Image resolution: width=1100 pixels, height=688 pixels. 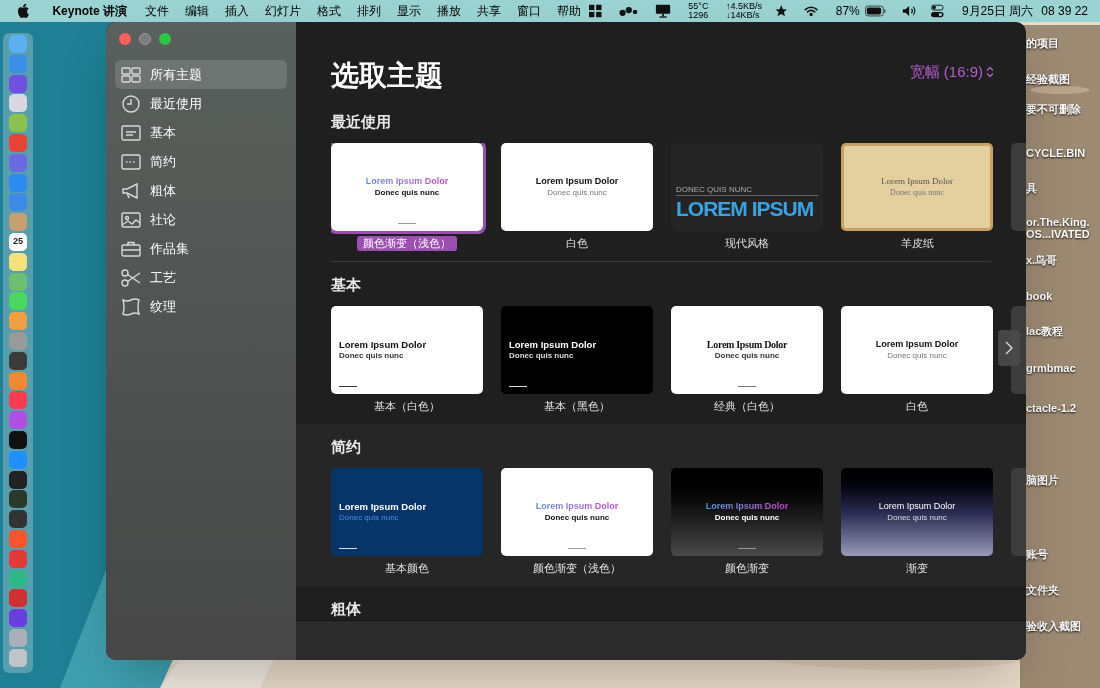 I want to click on menu-item: 插入, so click(x=237, y=11).